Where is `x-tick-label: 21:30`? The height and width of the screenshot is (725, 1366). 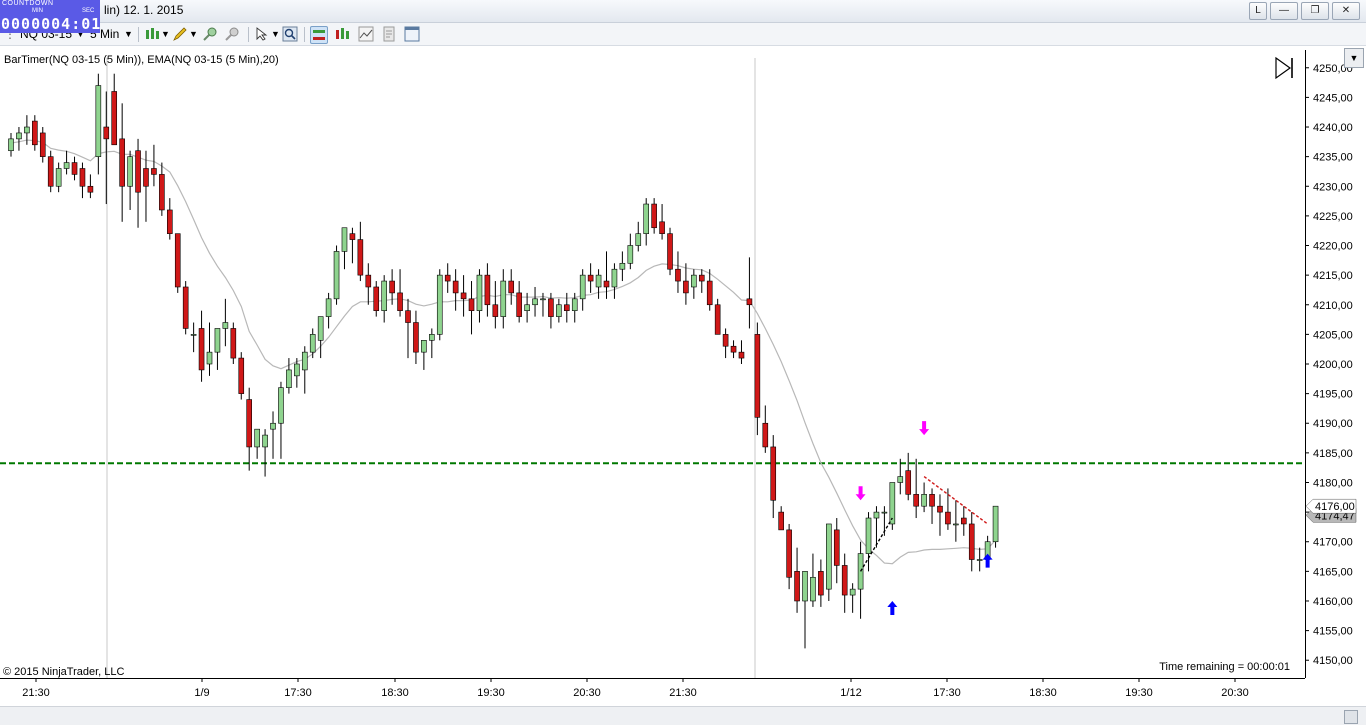
x-tick-label: 21:30 is located at coordinates (683, 693).